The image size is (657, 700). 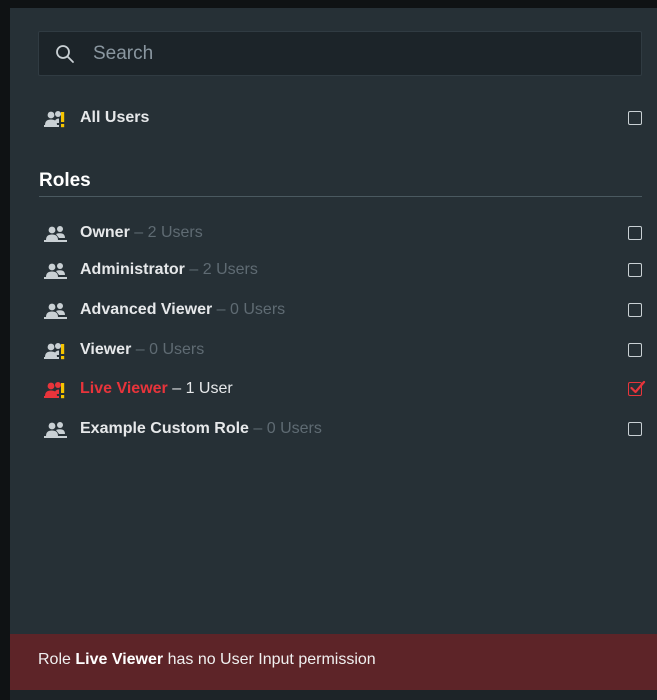 What do you see at coordinates (340, 430) in the screenshot?
I see `role-row-example-custom-role: Example Custom Role – 0 Users` at bounding box center [340, 430].